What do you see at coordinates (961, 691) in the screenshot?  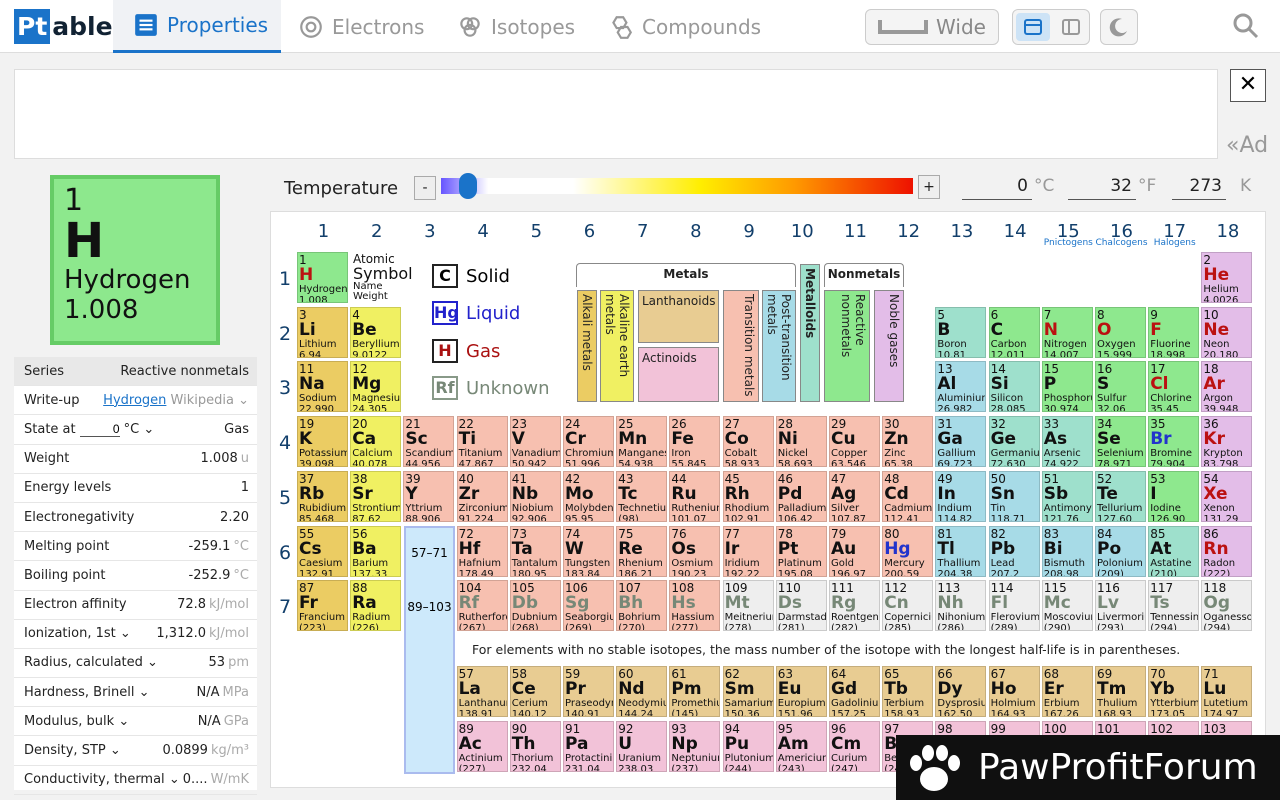 I see `element-dy: 66DyDysprosium162.50` at bounding box center [961, 691].